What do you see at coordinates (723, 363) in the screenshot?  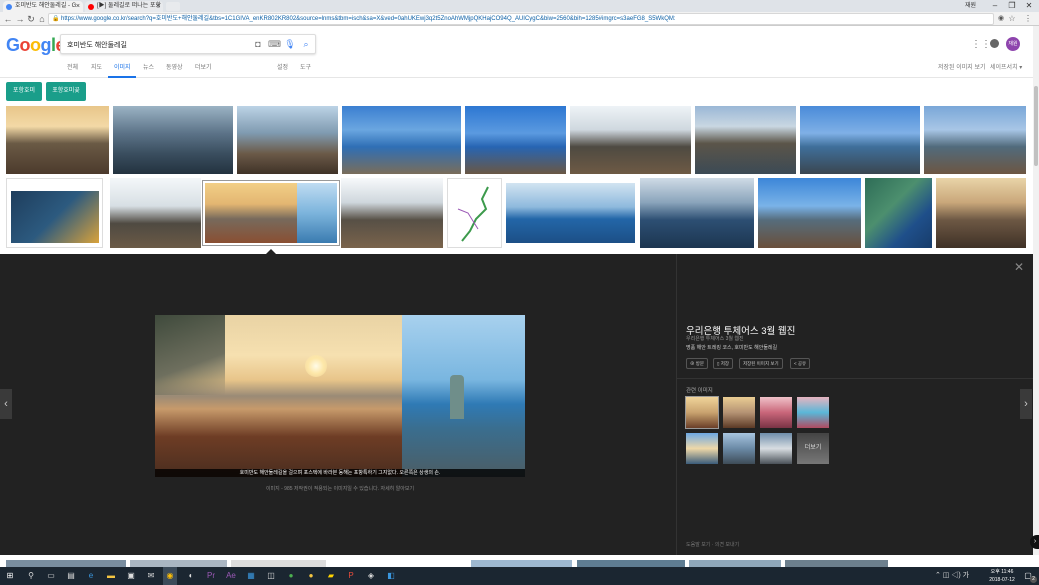 I see `save-button: ▯ 저장` at bounding box center [723, 363].